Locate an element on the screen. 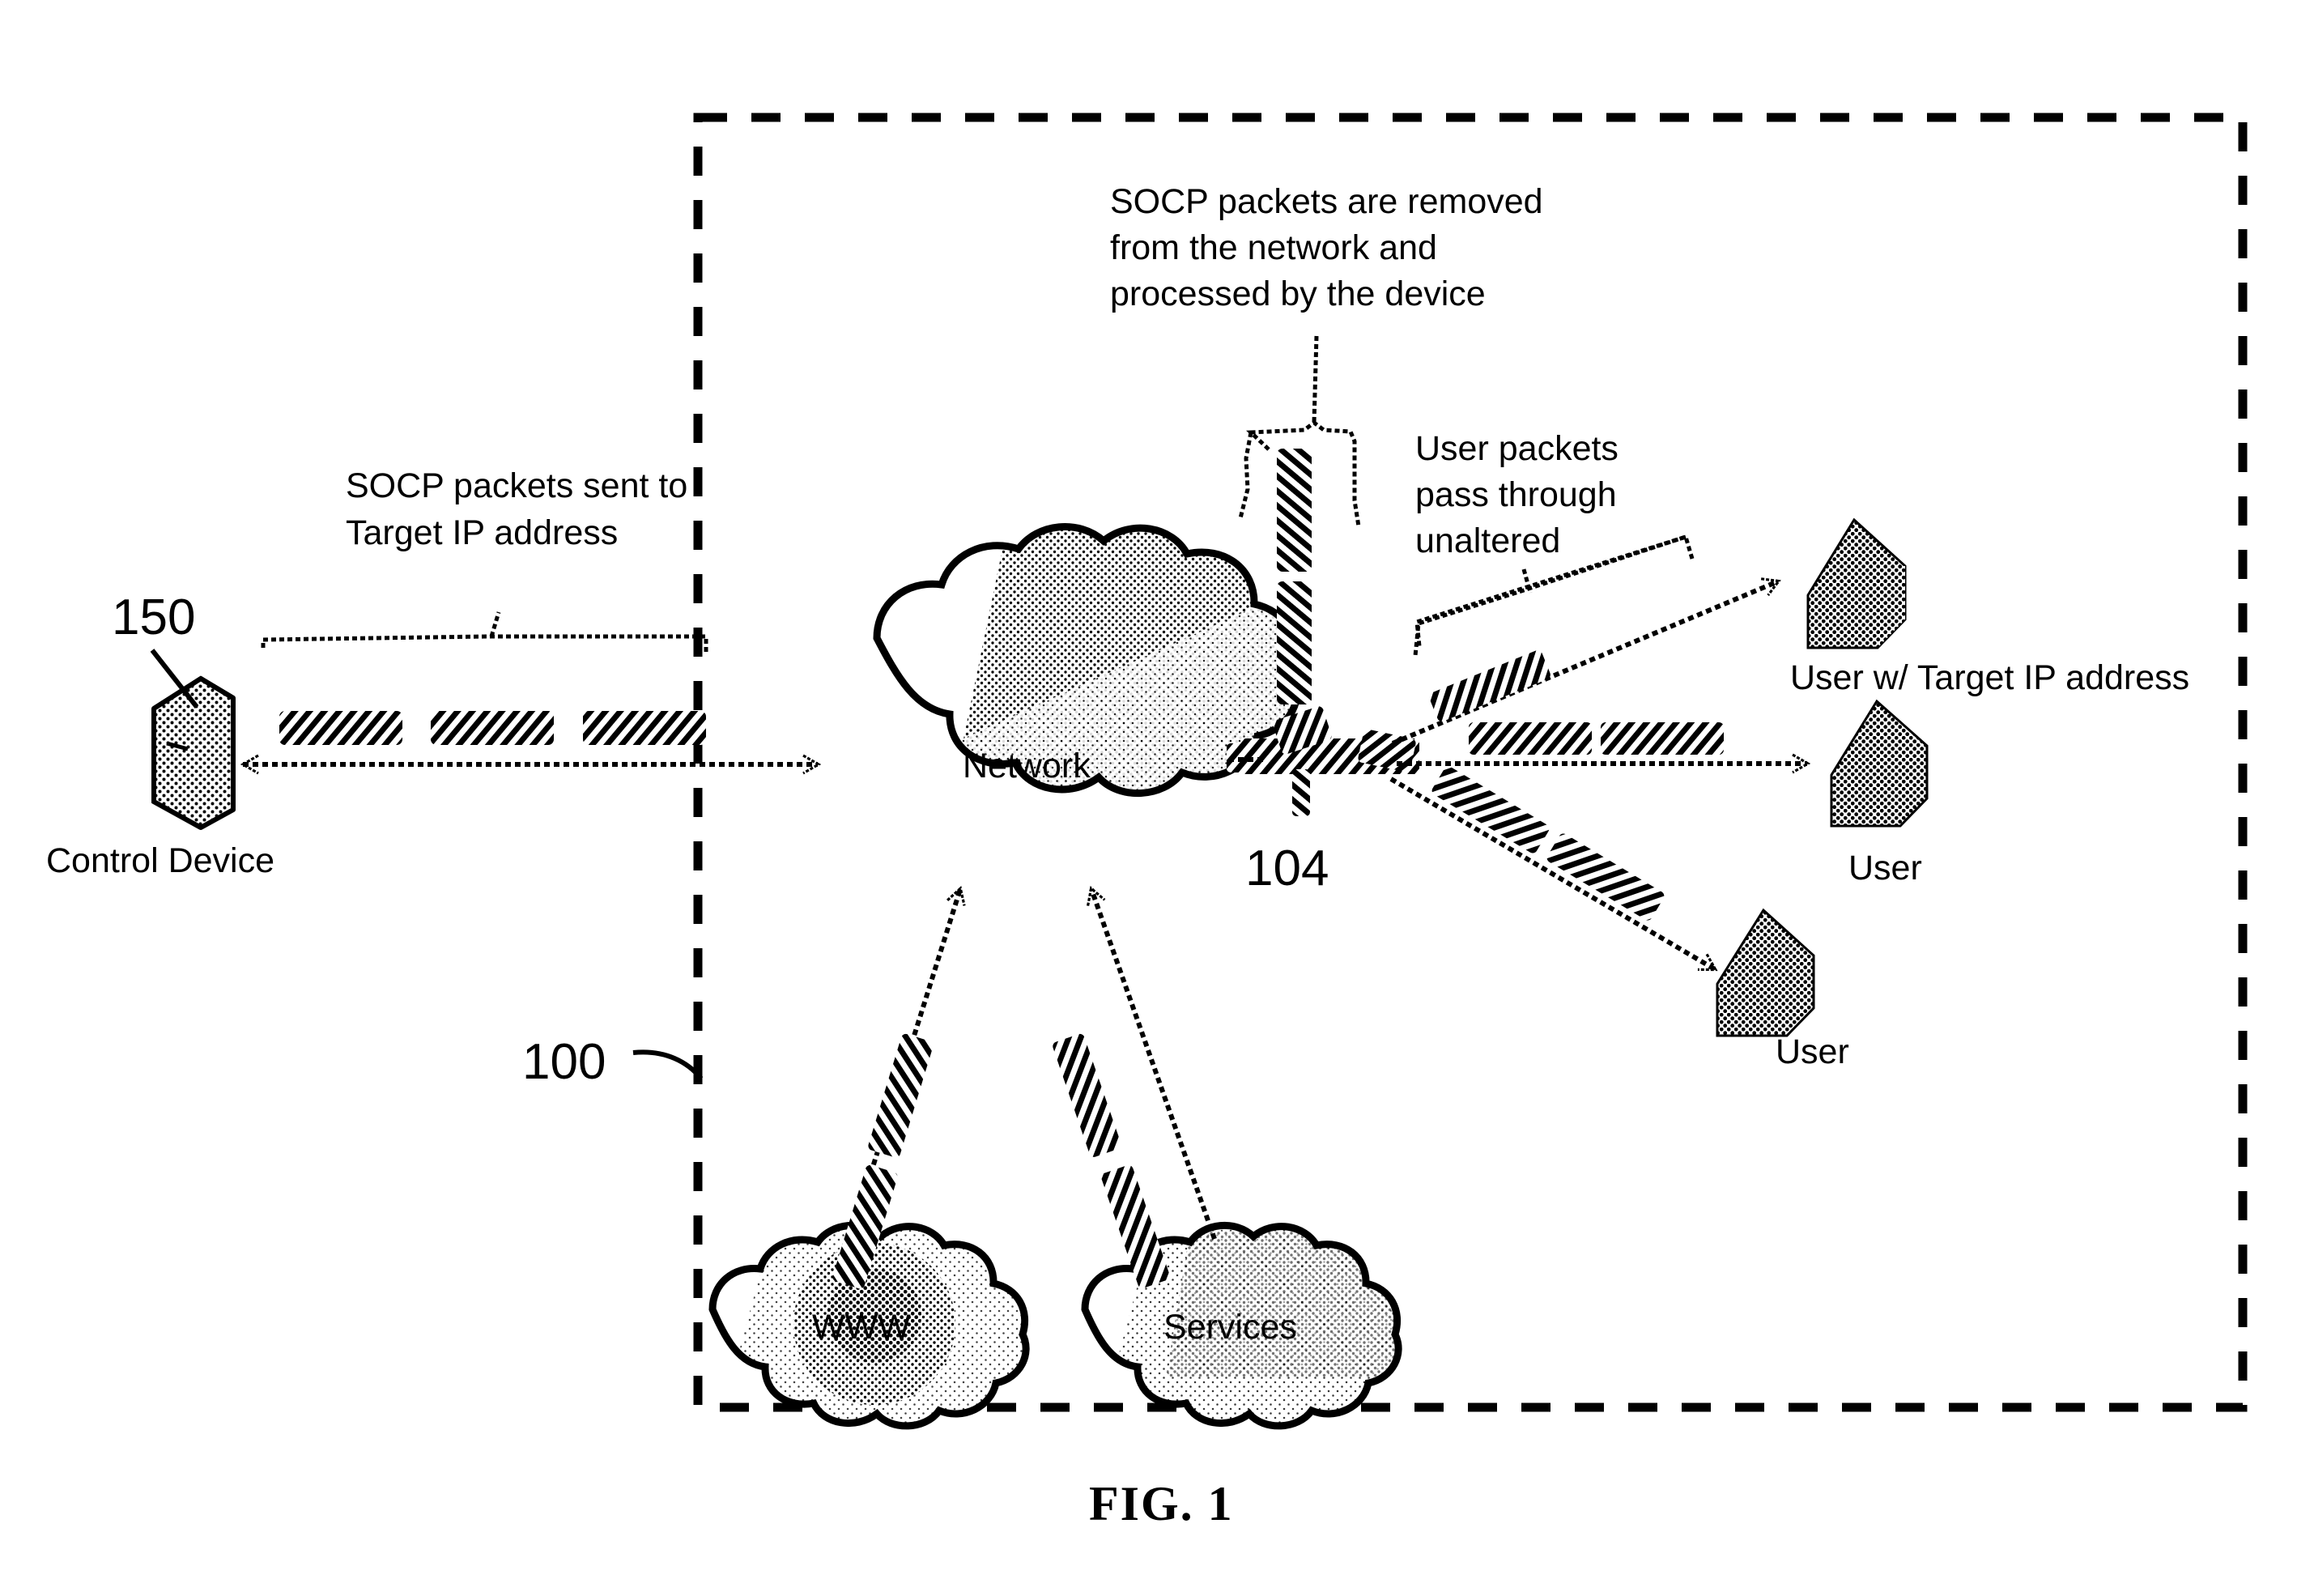 The image size is (2297, 1596). device-to-user-target-arrow is located at coordinates (1584, 663).